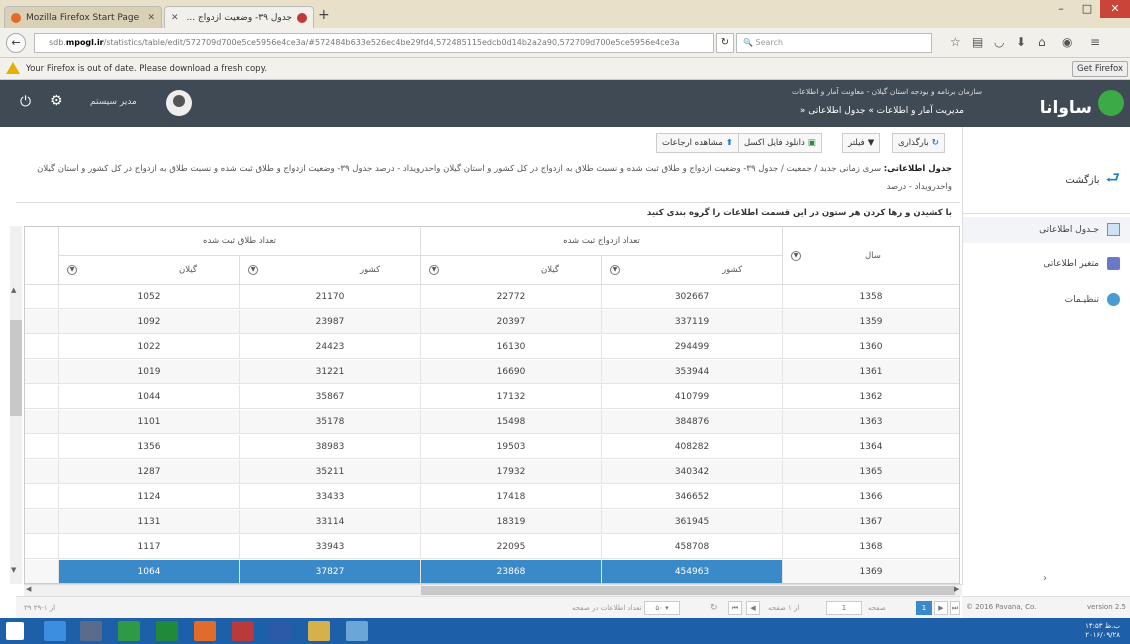 The width and height of the screenshot is (1130, 644). What do you see at coordinates (511, 347) in the screenshot?
I see `table-cell-m-gilan: 16130` at bounding box center [511, 347].